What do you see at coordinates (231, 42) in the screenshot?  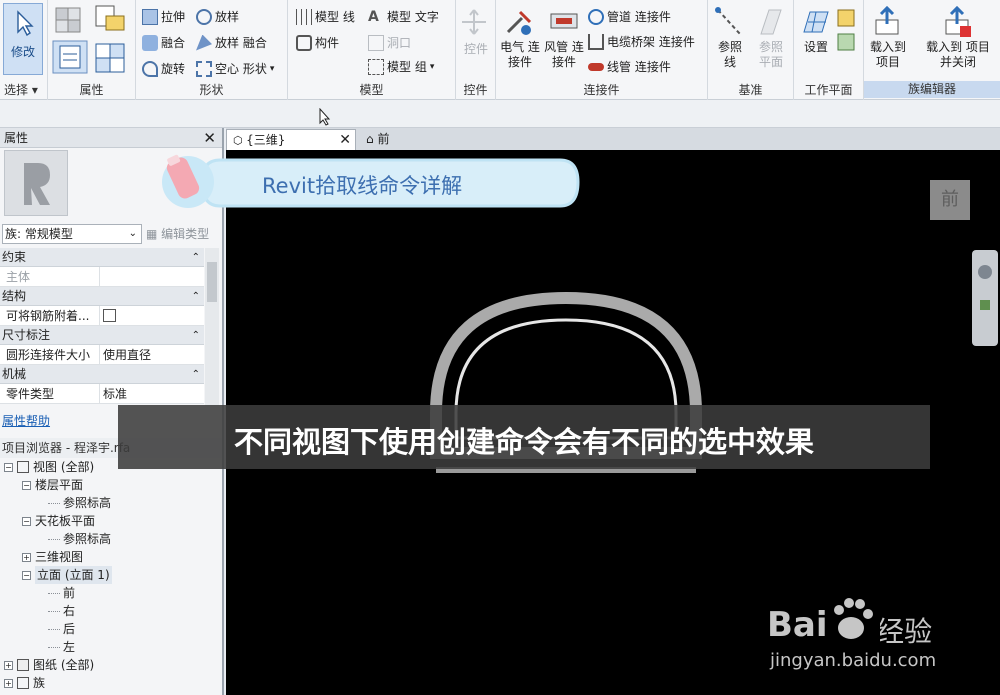 I see `swept-blend-button: 放样 融合` at bounding box center [231, 42].